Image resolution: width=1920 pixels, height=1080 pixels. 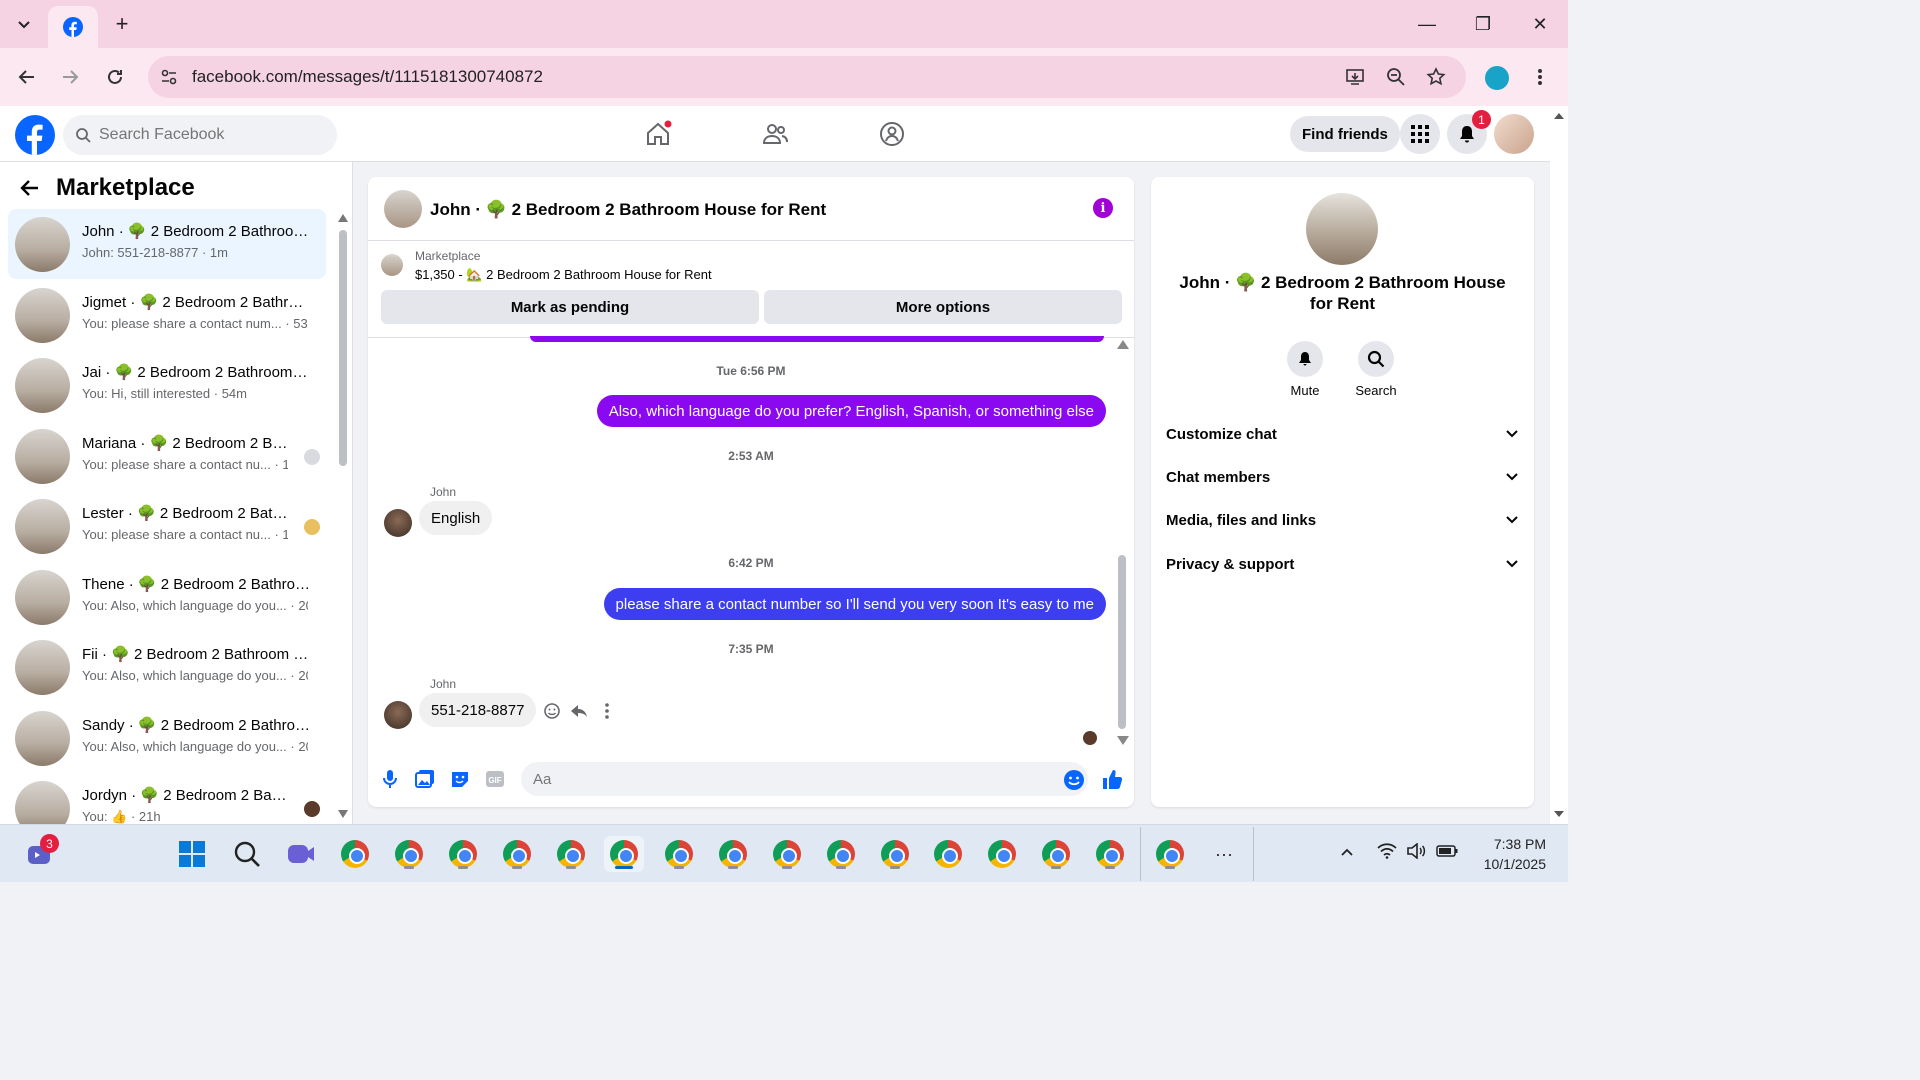 What do you see at coordinates (425, 779) in the screenshot?
I see `attach-photo-button` at bounding box center [425, 779].